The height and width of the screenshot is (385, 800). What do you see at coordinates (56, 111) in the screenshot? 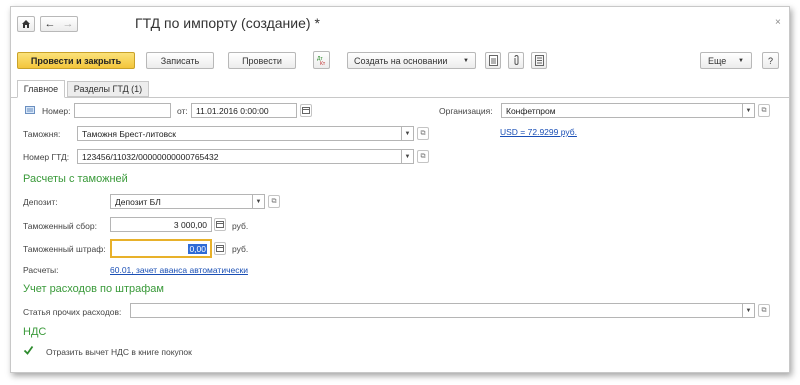
I see `number-label: Номер:` at bounding box center [56, 111].